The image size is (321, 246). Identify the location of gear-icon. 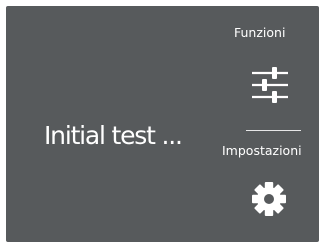
(269, 199).